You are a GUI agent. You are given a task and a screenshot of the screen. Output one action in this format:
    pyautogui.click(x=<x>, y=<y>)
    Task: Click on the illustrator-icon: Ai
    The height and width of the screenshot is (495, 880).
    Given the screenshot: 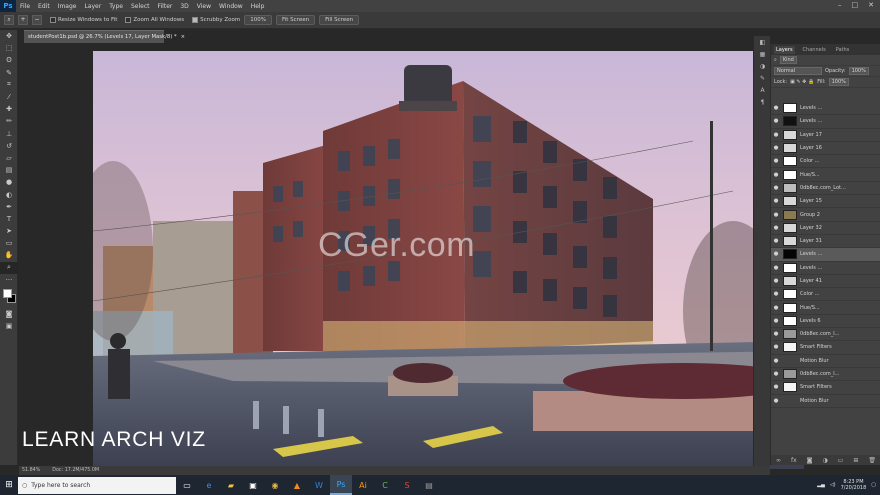 What is the action you would take?
    pyautogui.click(x=363, y=485)
    